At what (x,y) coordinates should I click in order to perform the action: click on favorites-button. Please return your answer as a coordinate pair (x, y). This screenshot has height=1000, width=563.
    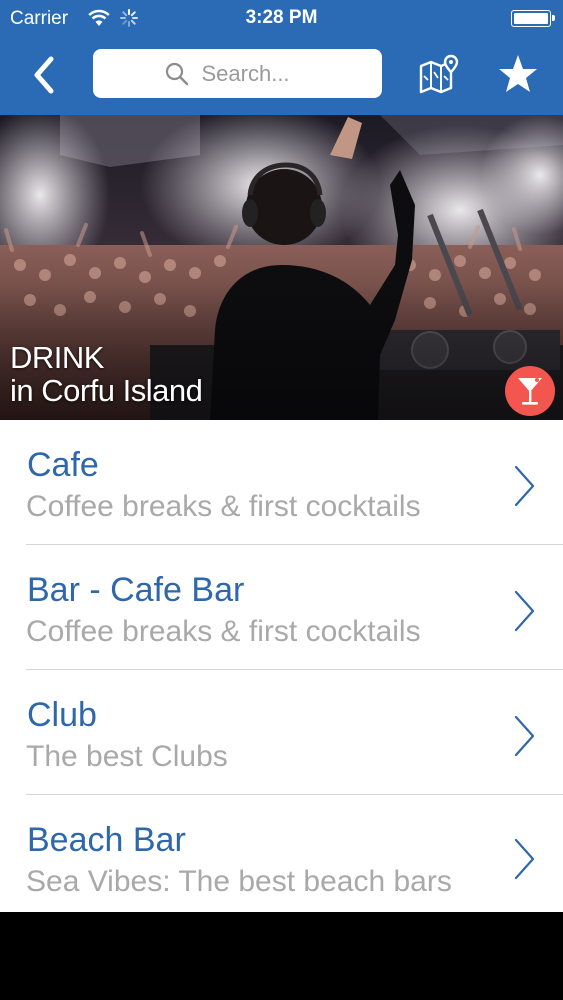
    Looking at the image, I should click on (518, 76).